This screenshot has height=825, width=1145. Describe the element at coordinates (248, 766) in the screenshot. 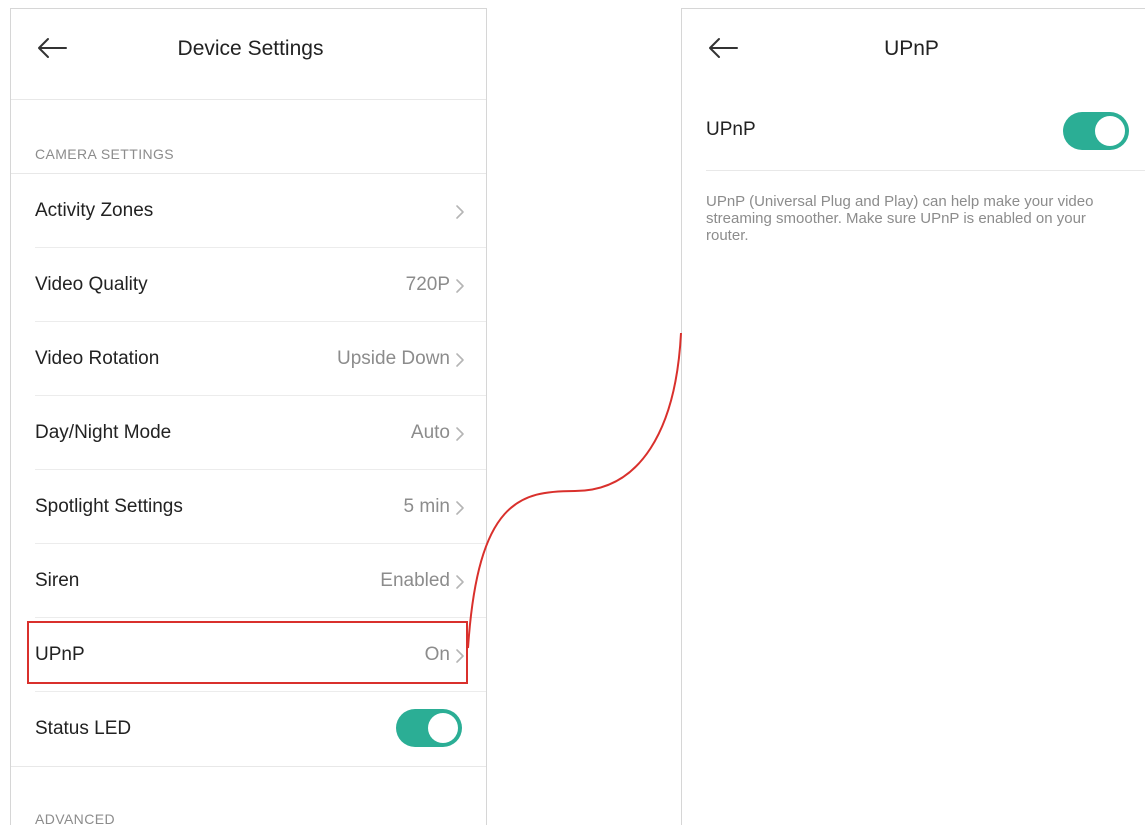

I see `section-divider` at that location.